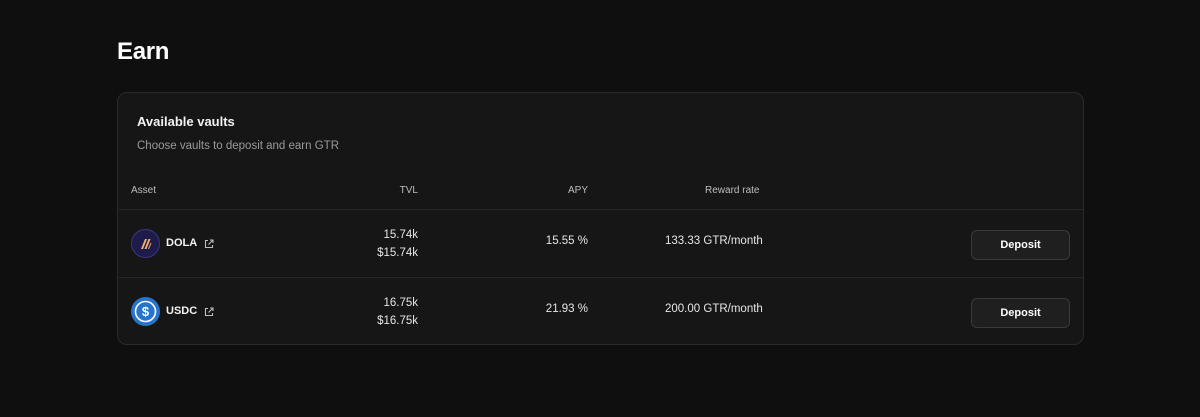  Describe the element at coordinates (400, 303) in the screenshot. I see `tvl-amount: 16.75k` at that location.